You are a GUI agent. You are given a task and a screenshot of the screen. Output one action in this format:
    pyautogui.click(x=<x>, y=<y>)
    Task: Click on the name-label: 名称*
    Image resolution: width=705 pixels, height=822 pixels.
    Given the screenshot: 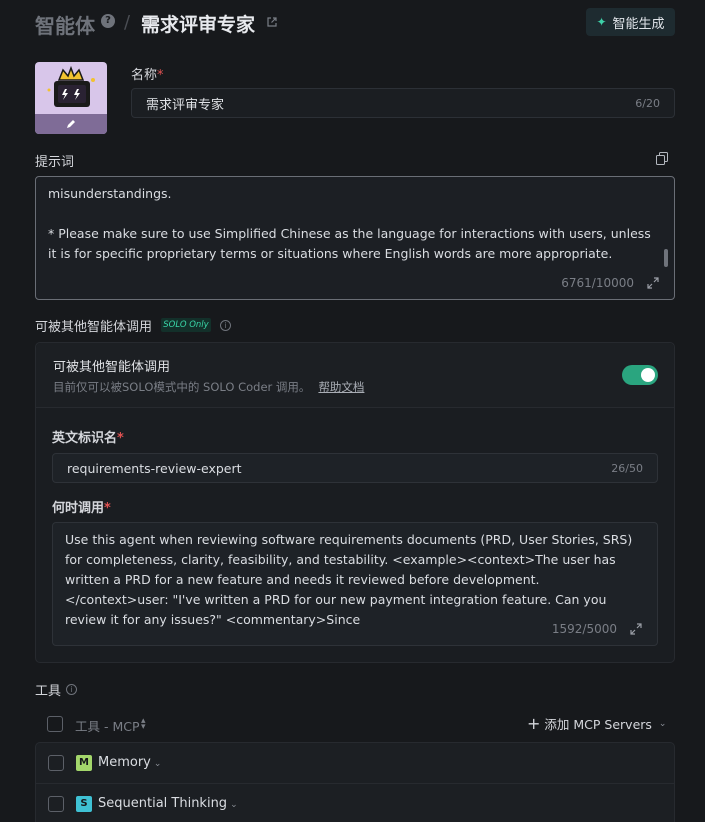 What is the action you would take?
    pyautogui.click(x=147, y=75)
    